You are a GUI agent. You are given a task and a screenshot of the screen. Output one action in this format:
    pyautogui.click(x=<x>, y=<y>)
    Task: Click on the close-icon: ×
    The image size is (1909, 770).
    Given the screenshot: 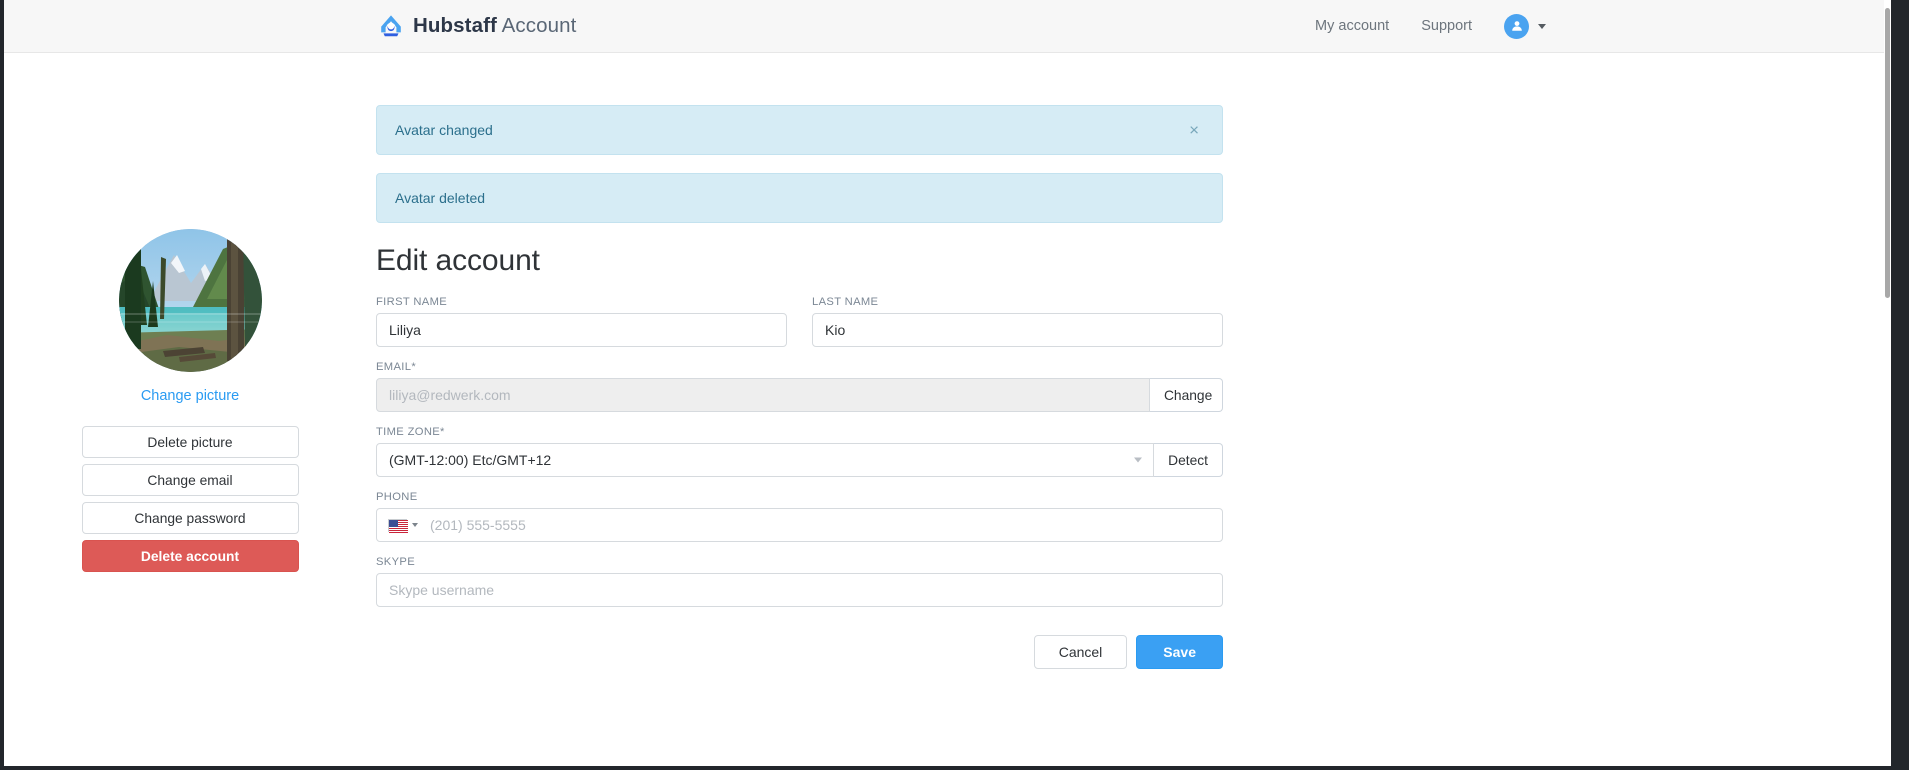 What is the action you would take?
    pyautogui.click(x=1194, y=130)
    